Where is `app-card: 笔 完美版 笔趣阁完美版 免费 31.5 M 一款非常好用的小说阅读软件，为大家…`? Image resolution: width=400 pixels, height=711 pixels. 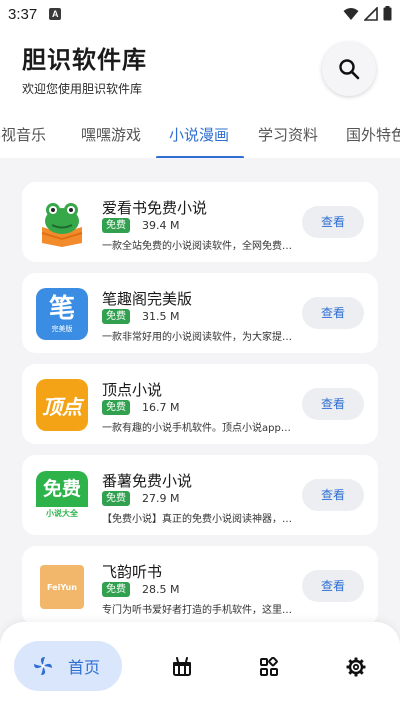
app-card: 笔 完美版 笔趣阁完美版 免费 31.5 M 一款非常好用的小说阅读软件，为大家… is located at coordinates (200, 313).